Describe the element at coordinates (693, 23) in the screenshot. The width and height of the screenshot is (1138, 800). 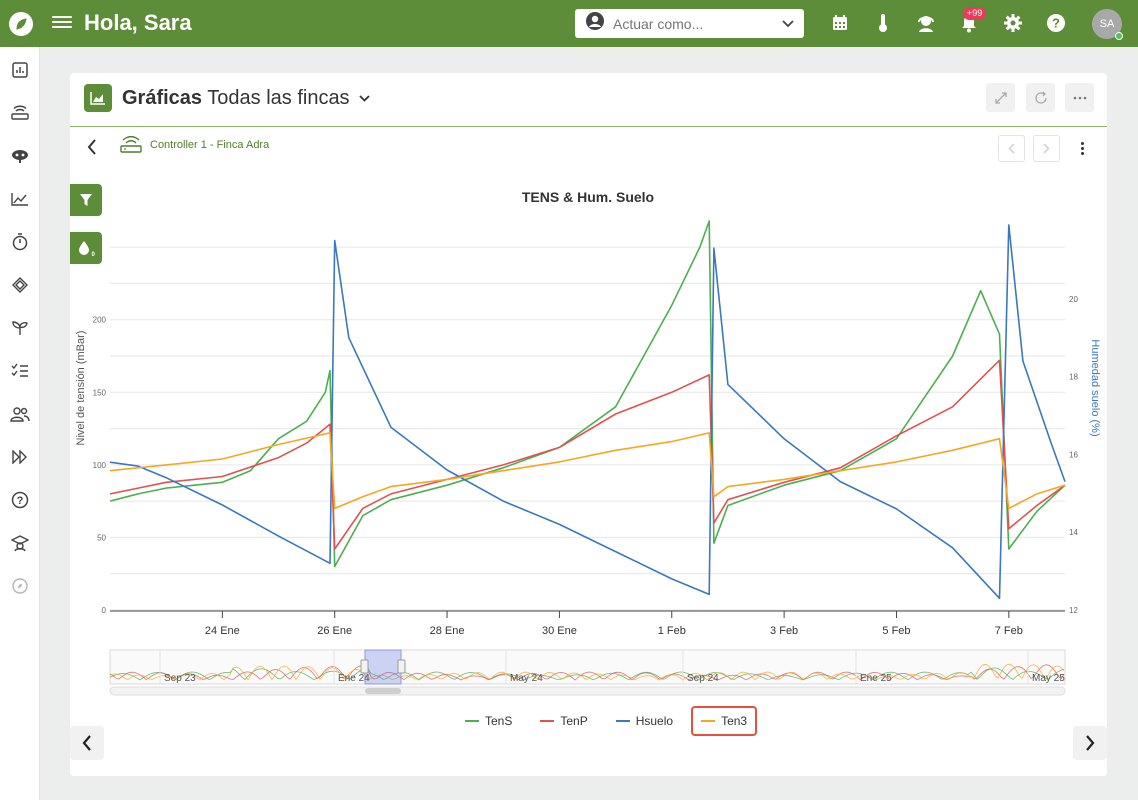
I see `act-as-input` at that location.